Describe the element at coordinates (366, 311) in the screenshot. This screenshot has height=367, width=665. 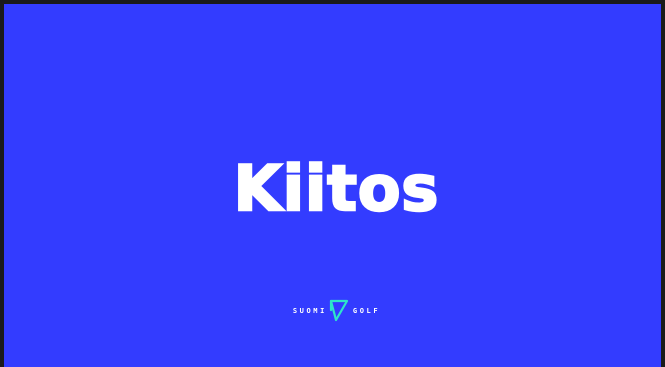
I see `logo-word-right: GOLF` at that location.